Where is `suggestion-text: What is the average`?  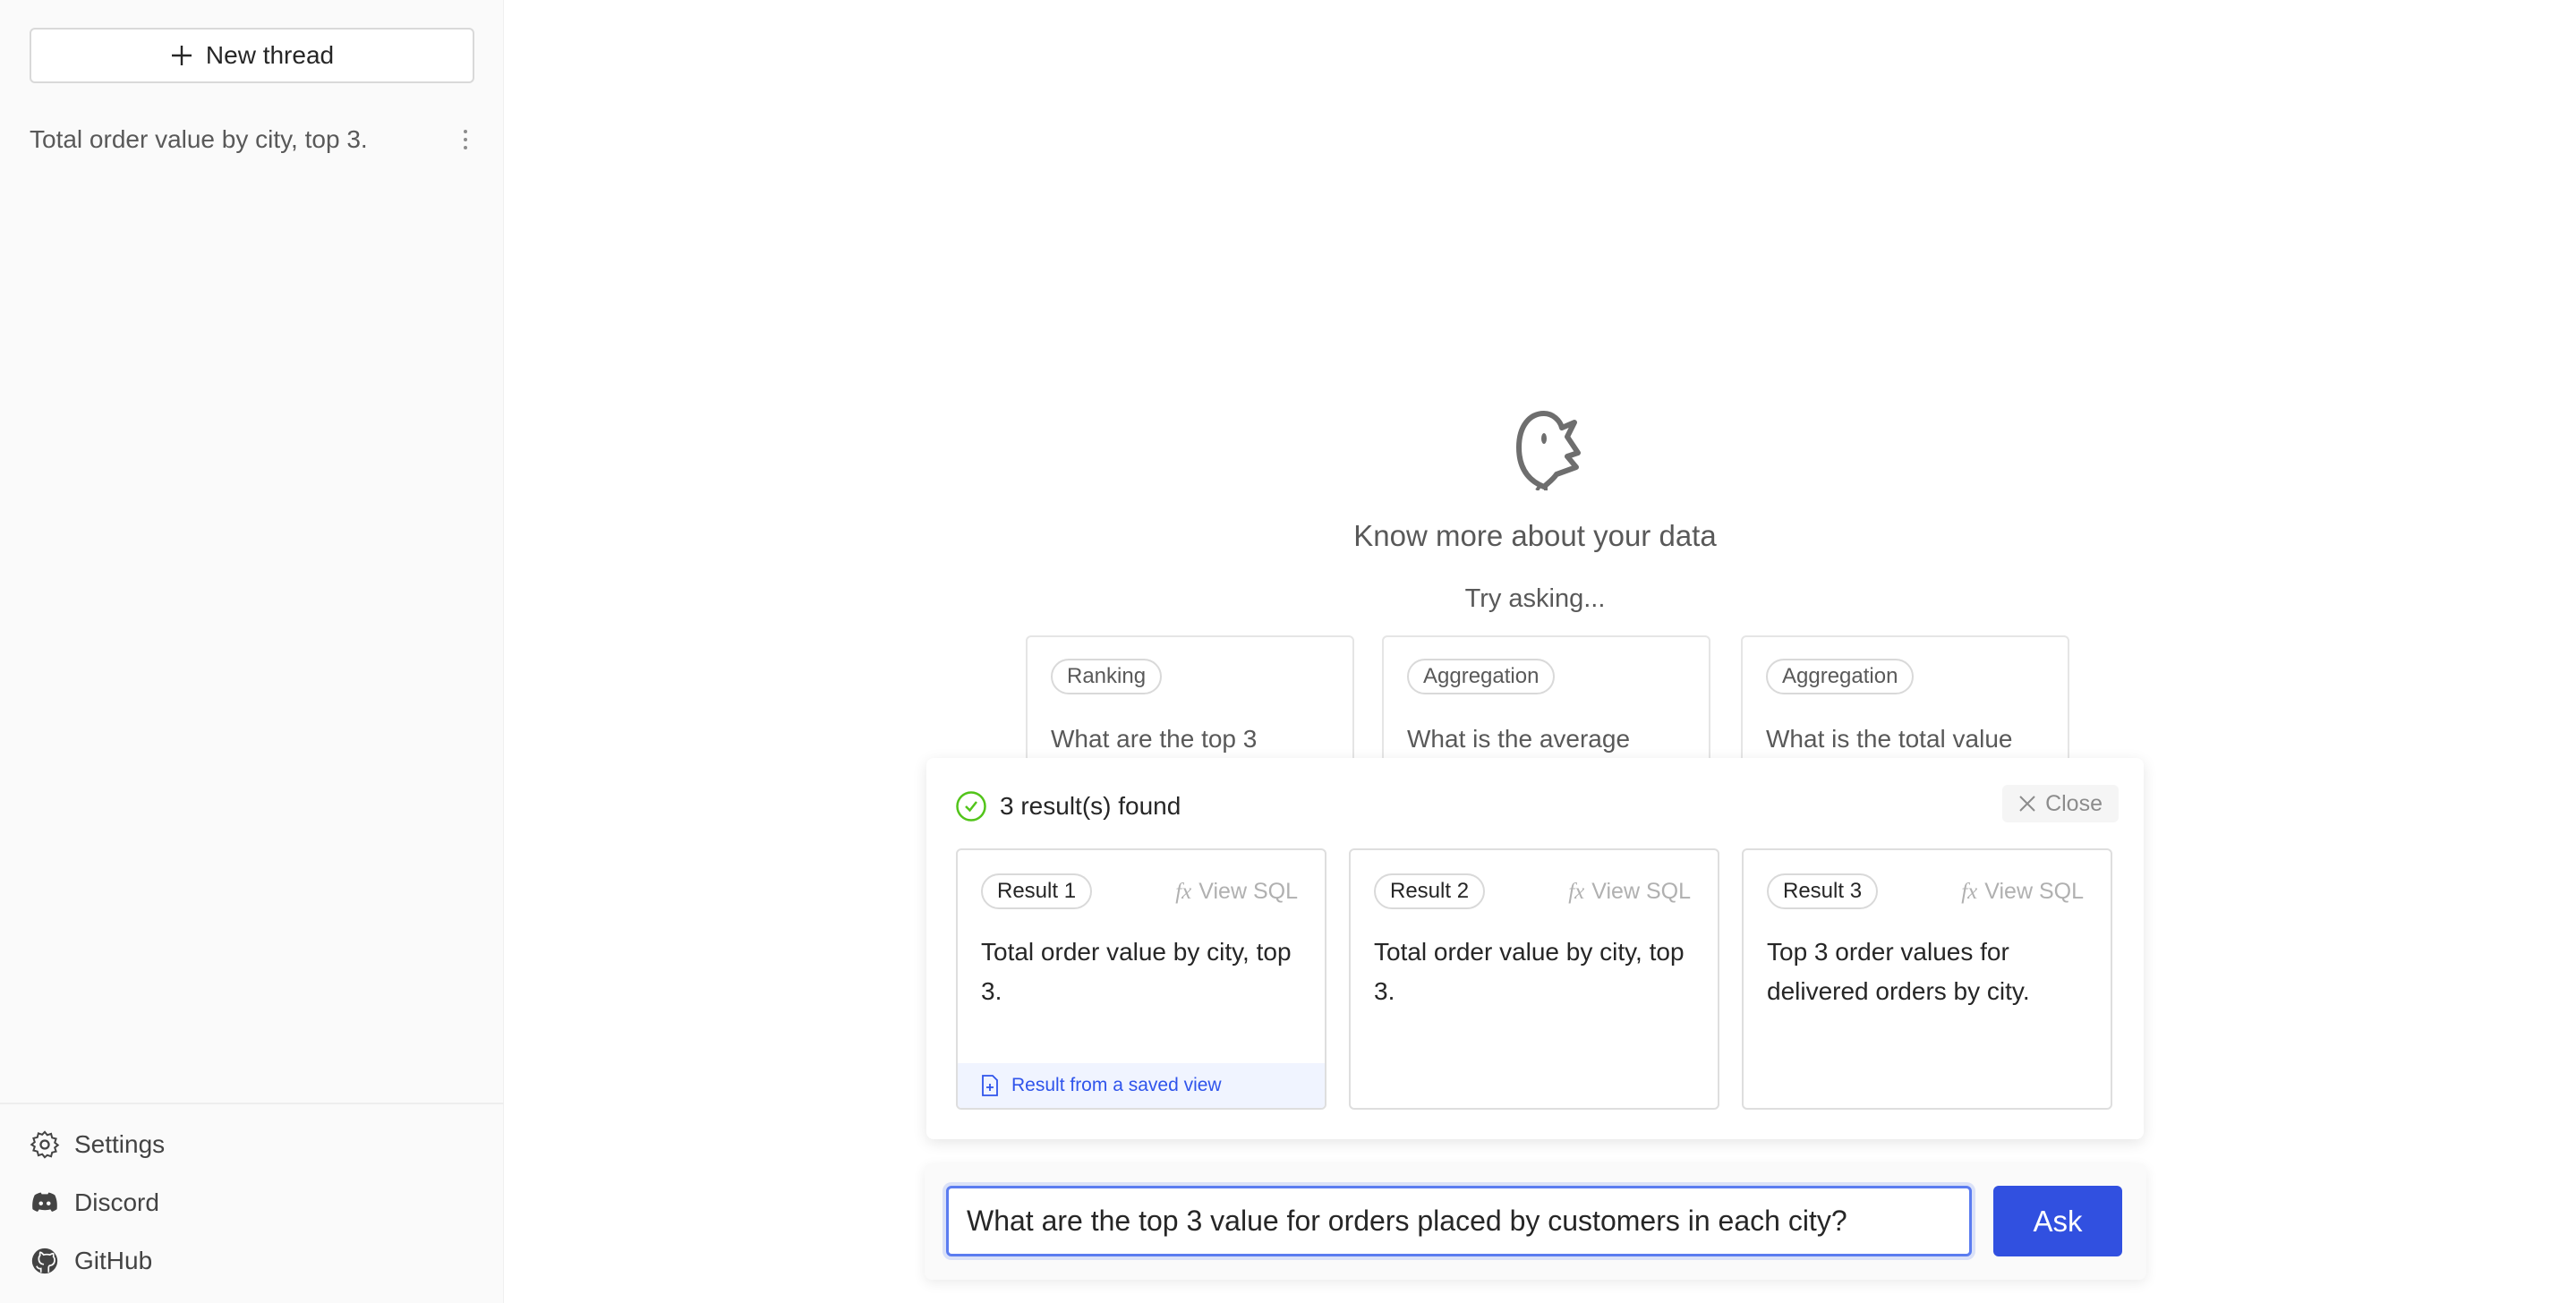 suggestion-text: What is the average is located at coordinates (1519, 739).